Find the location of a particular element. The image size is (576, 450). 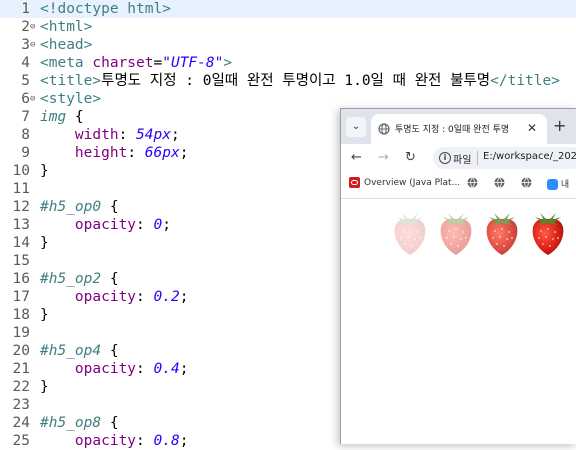

tab-strip: ⌄ 투명도 지정 : 0일때 완전 투명 ✕ + is located at coordinates (458, 126).